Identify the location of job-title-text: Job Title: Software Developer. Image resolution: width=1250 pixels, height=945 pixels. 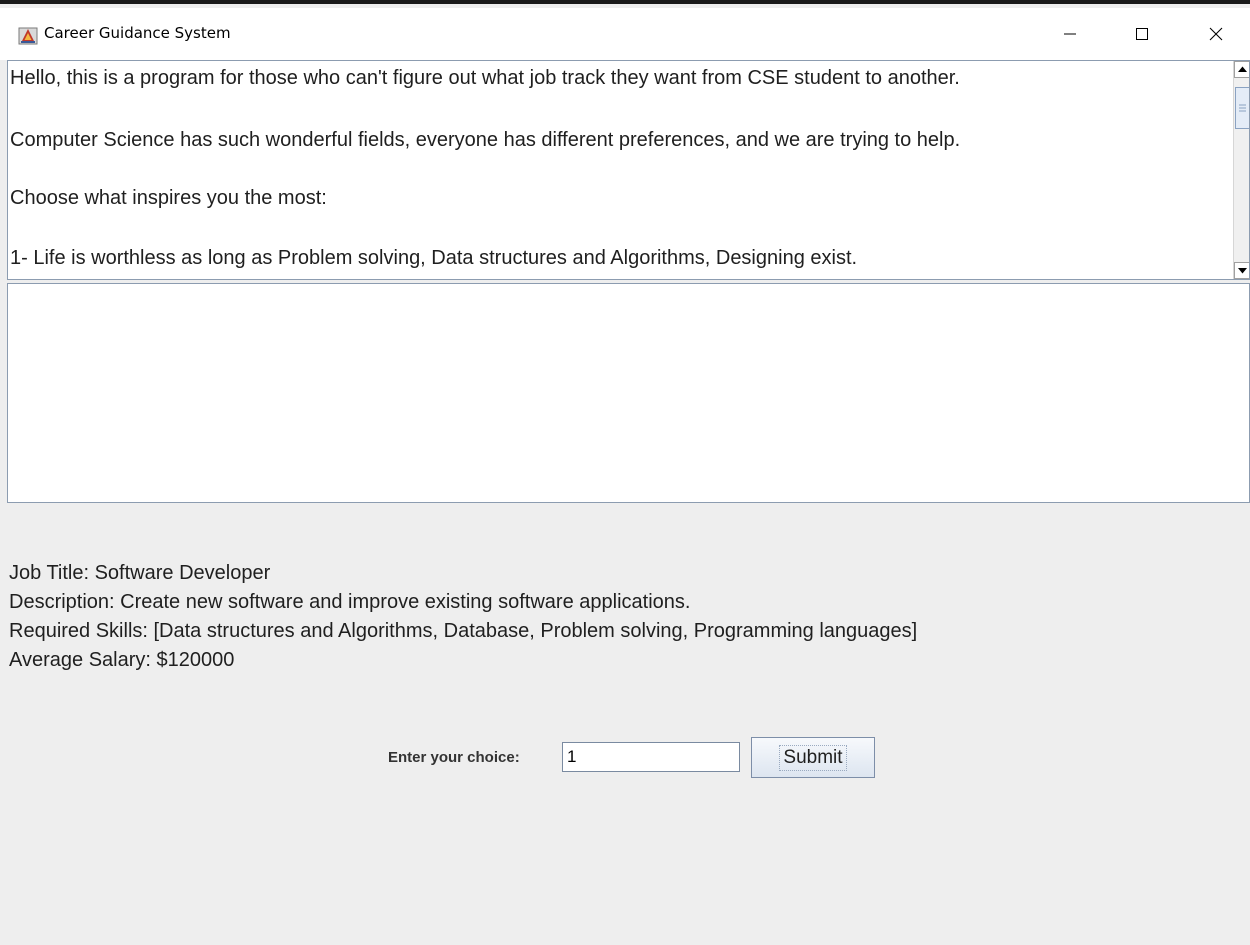
(140, 573).